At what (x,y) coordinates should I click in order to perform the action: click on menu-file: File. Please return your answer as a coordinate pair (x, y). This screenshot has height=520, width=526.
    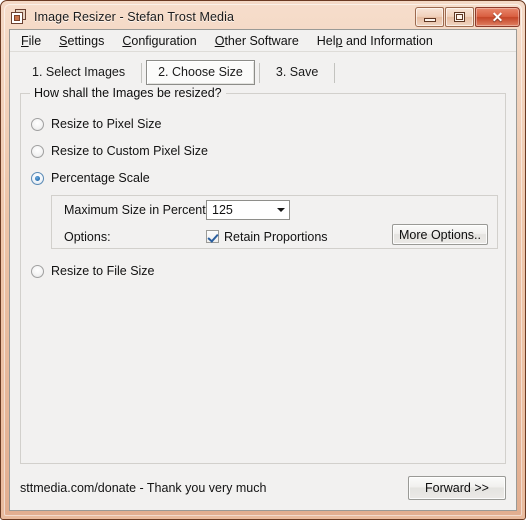
    Looking at the image, I should click on (31, 41).